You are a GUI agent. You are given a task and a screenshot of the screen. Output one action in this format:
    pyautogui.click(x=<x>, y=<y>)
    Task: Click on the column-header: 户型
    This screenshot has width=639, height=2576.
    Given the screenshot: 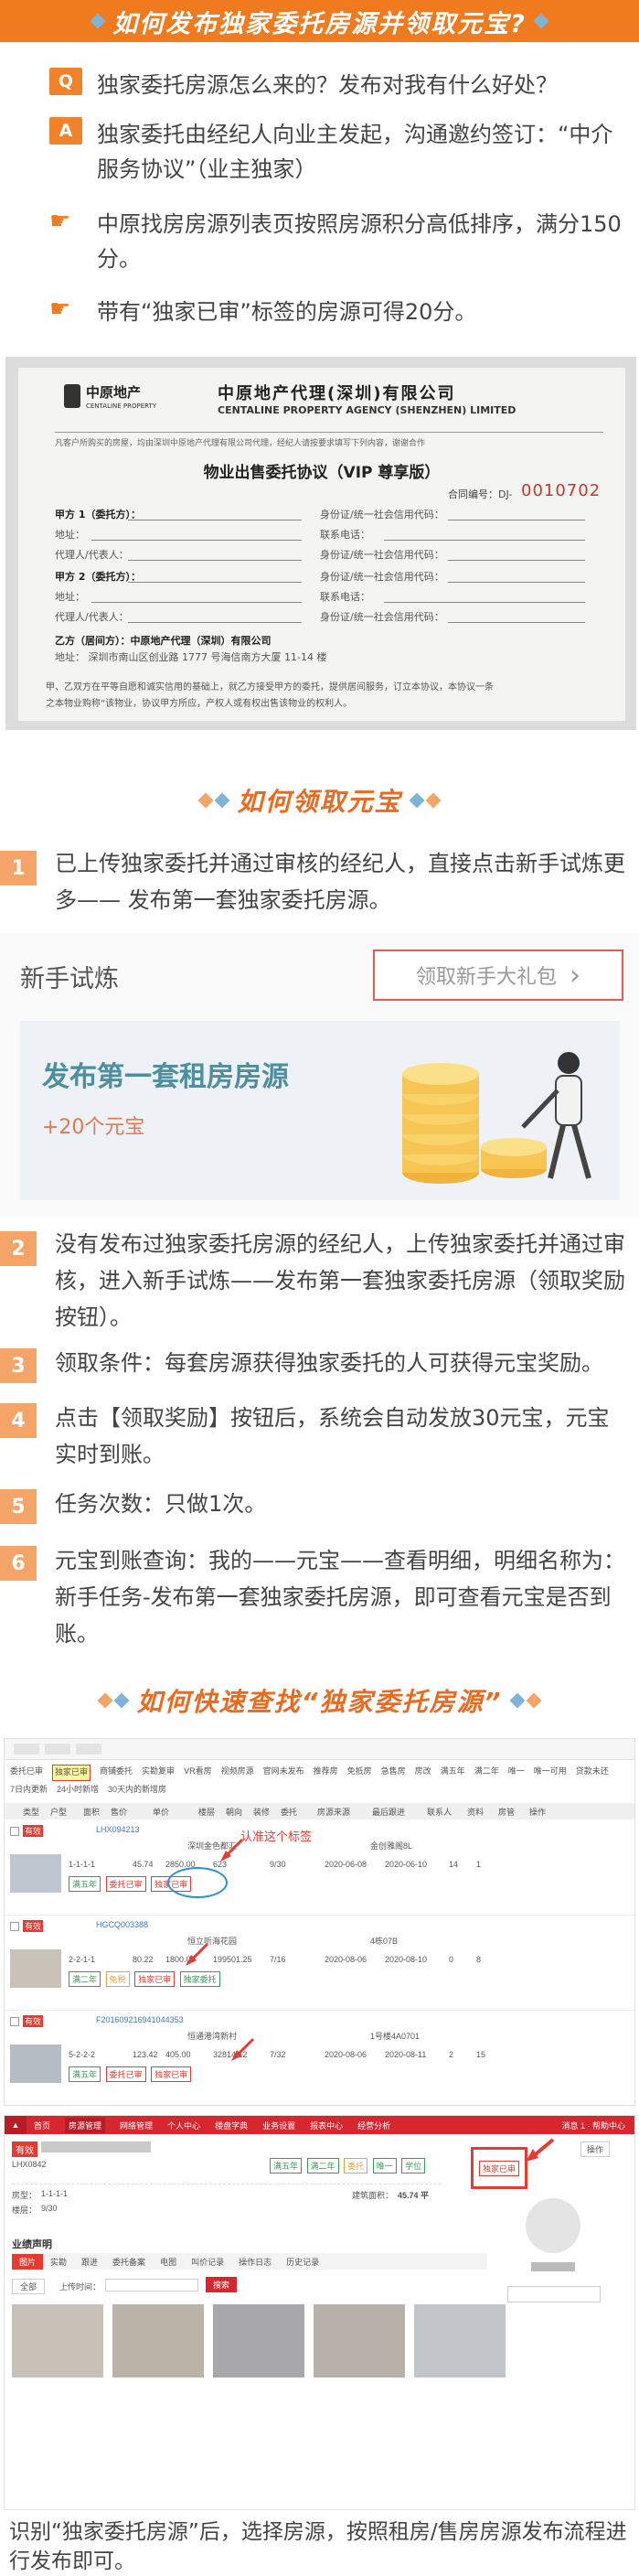 What is the action you would take?
    pyautogui.click(x=59, y=1812)
    